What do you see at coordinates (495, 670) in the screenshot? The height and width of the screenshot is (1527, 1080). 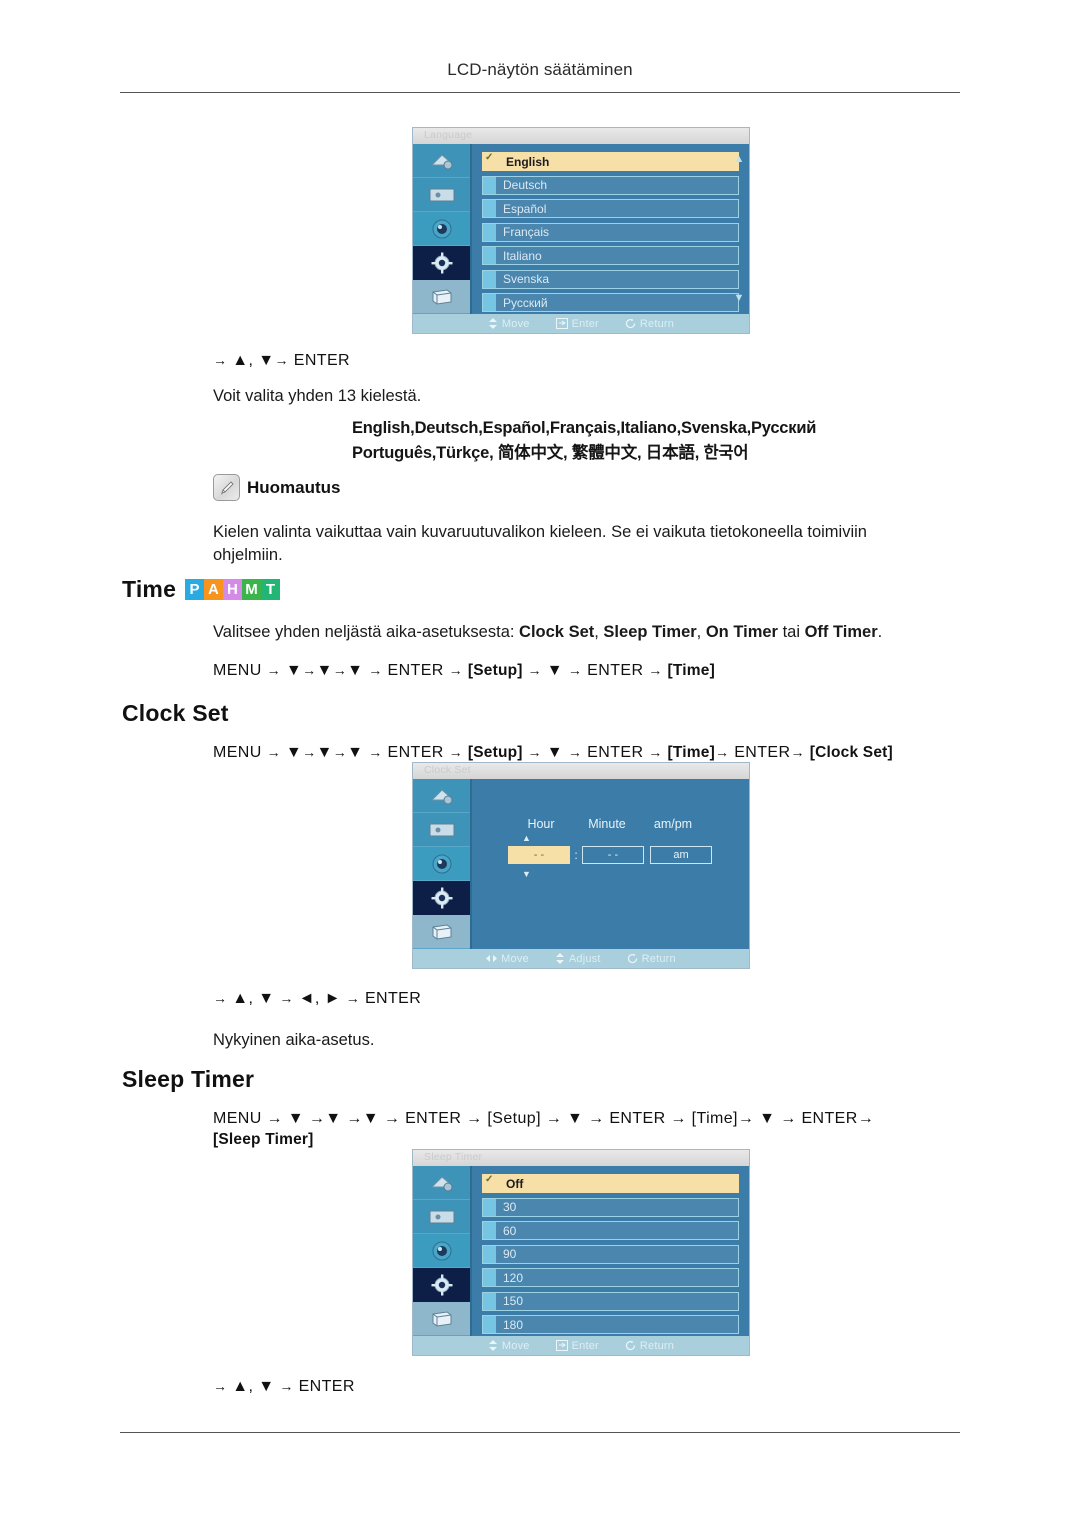 I see `tag-setup: [Setup]` at bounding box center [495, 670].